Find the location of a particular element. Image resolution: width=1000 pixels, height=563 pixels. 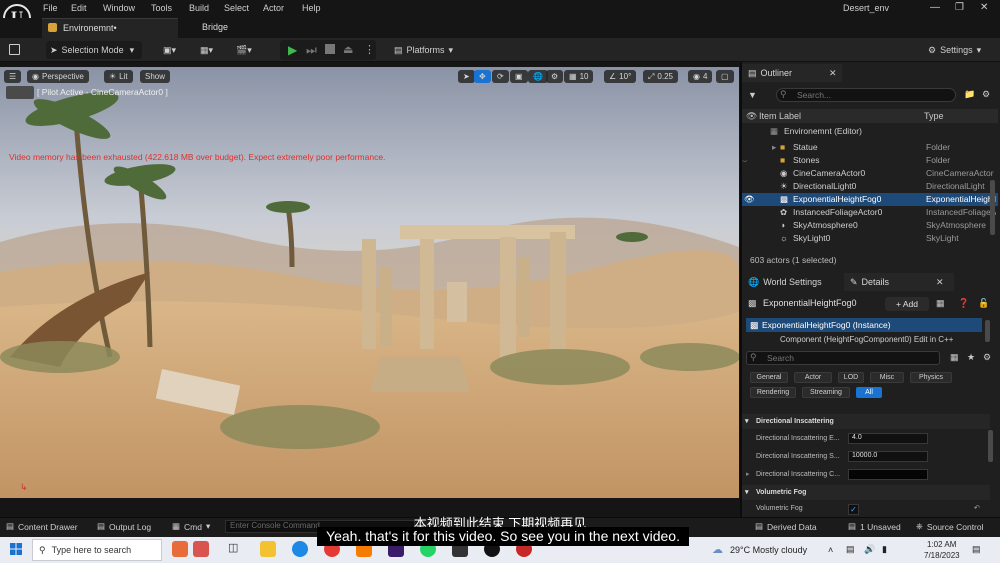

outliner-row: ◑ SkyAtmosphere0 SkyAtmosphere is located at coordinates (870, 225).